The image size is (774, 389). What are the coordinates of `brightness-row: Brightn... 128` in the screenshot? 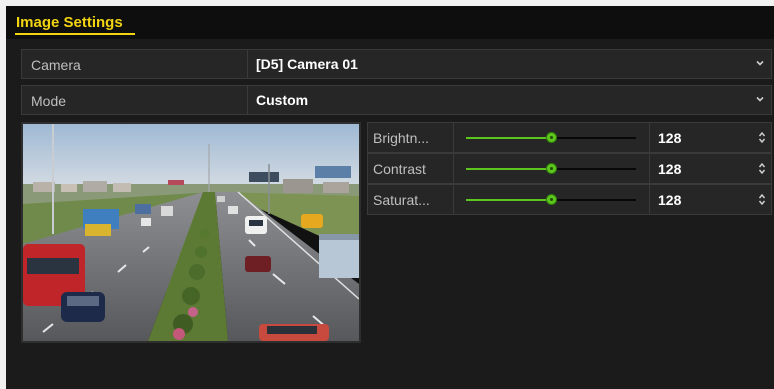 It's located at (569, 137).